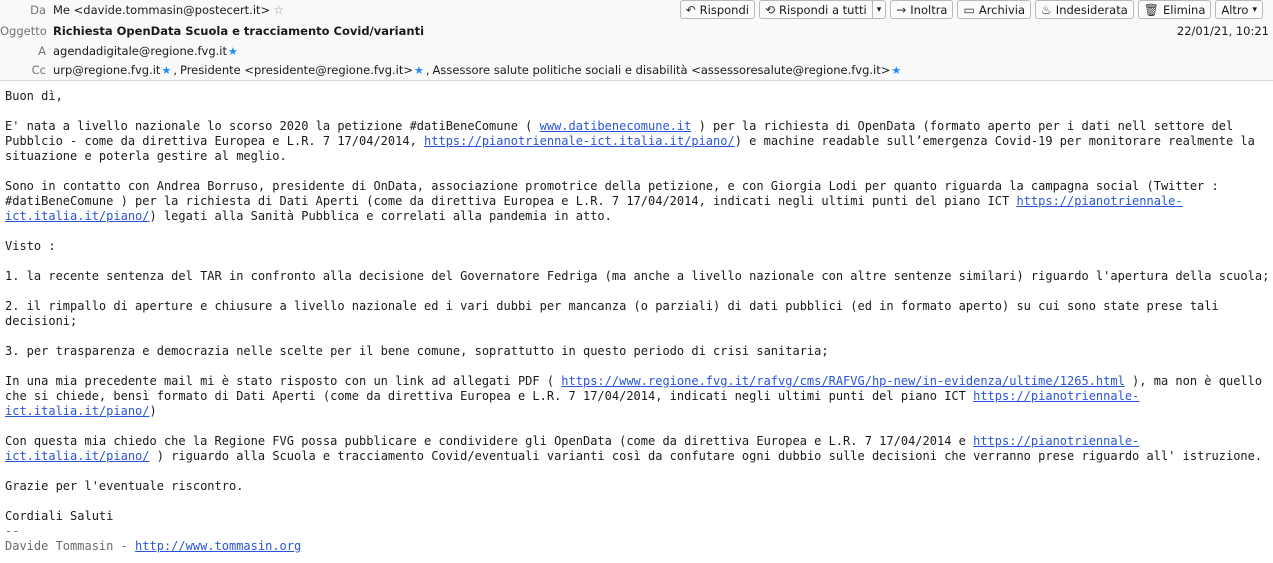 The height and width of the screenshot is (563, 1273). What do you see at coordinates (23, 31) in the screenshot?
I see `subject-label: Oggetto` at bounding box center [23, 31].